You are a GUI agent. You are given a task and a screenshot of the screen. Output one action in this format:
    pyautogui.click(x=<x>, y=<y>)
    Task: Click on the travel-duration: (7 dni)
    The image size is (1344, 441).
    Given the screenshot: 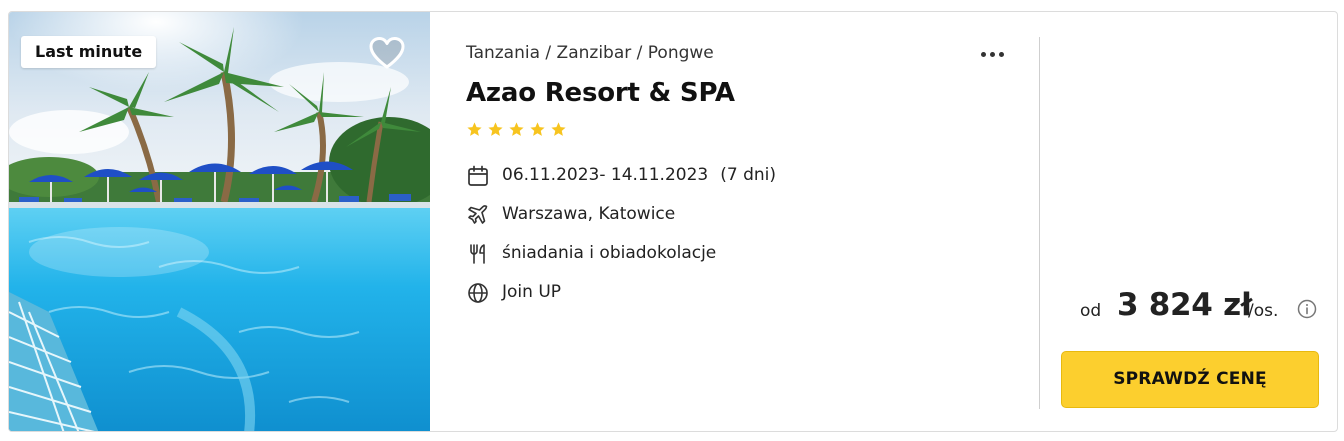 What is the action you would take?
    pyautogui.click(x=748, y=175)
    